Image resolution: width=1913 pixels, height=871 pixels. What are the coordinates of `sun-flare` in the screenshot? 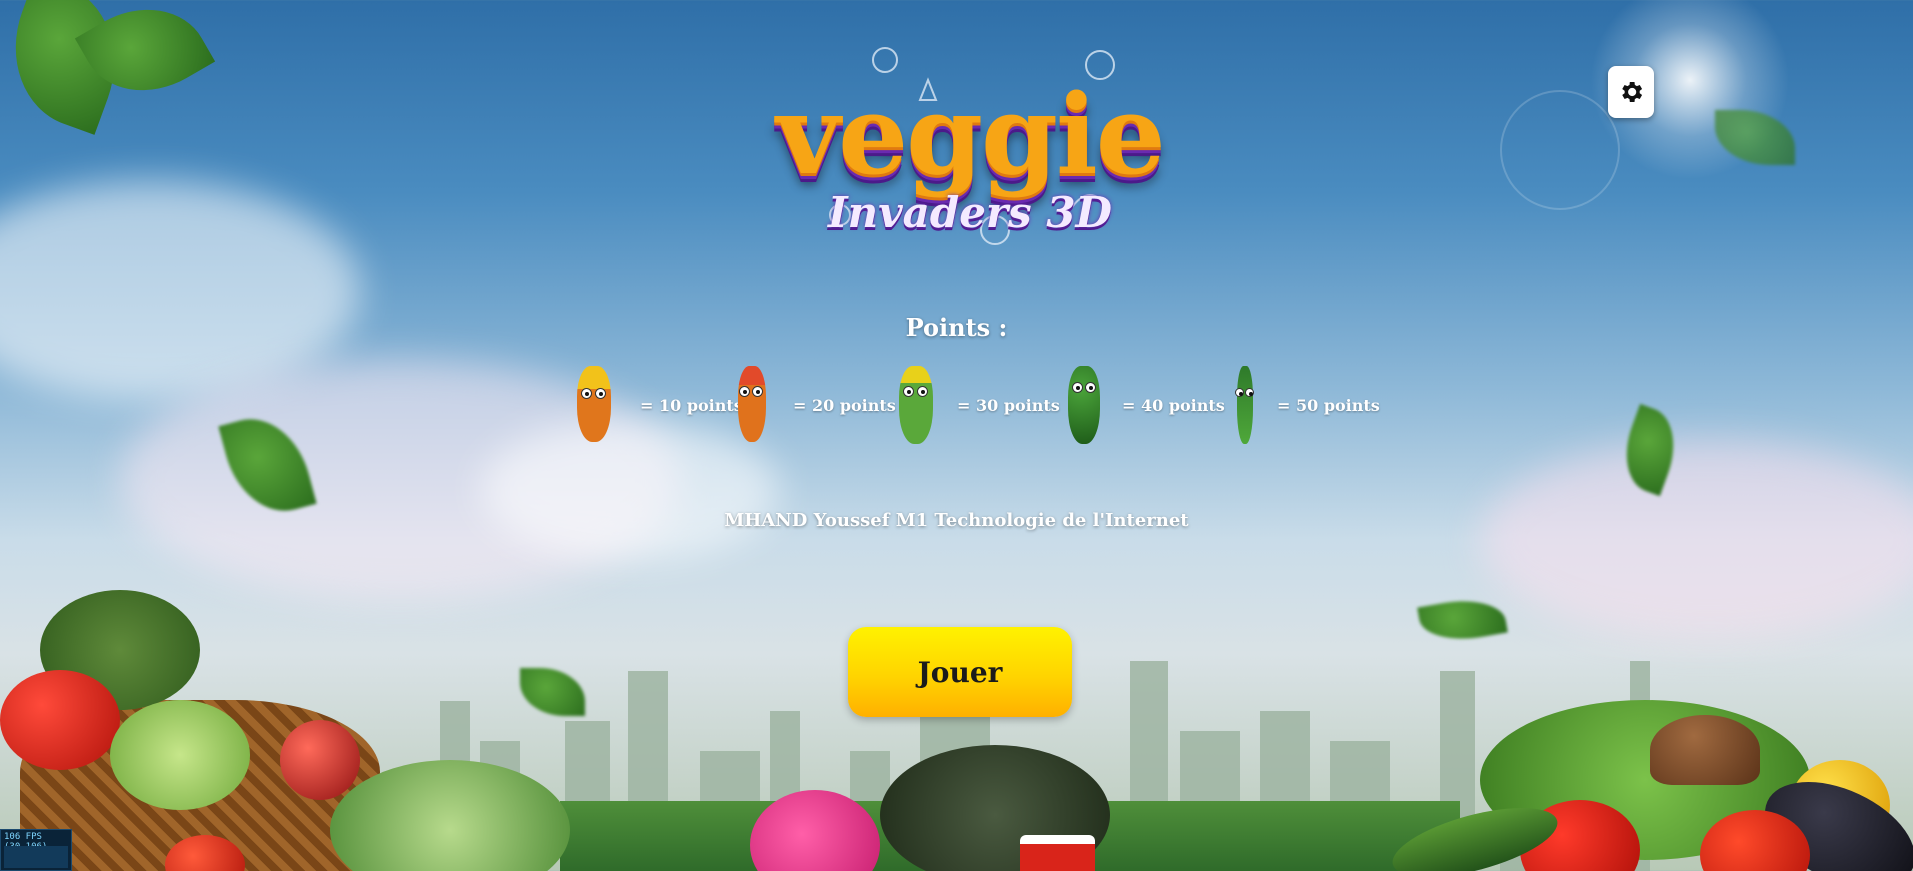 It's located at (1560, 150).